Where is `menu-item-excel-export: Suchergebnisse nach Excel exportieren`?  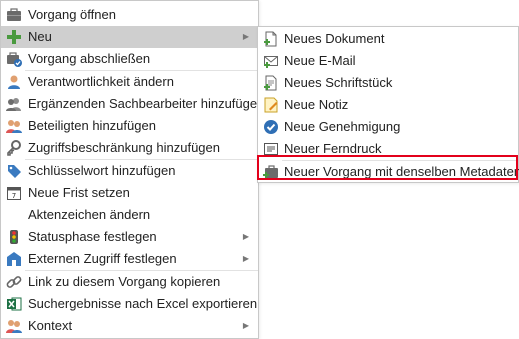 menu-item-excel-export: Suchergebnisse nach Excel exportieren is located at coordinates (129, 304).